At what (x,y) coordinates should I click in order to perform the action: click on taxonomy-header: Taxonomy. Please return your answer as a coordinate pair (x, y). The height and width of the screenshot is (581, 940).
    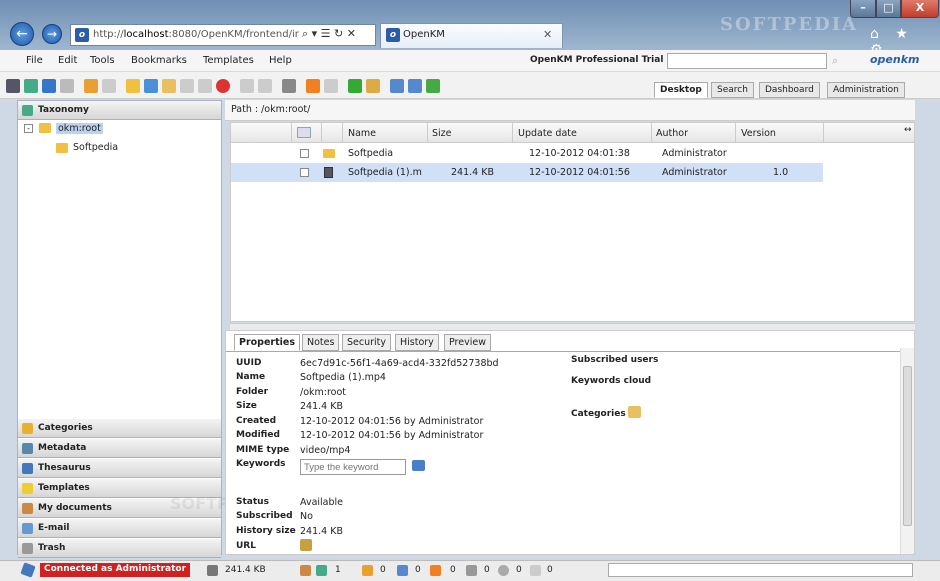
    Looking at the image, I should click on (119, 110).